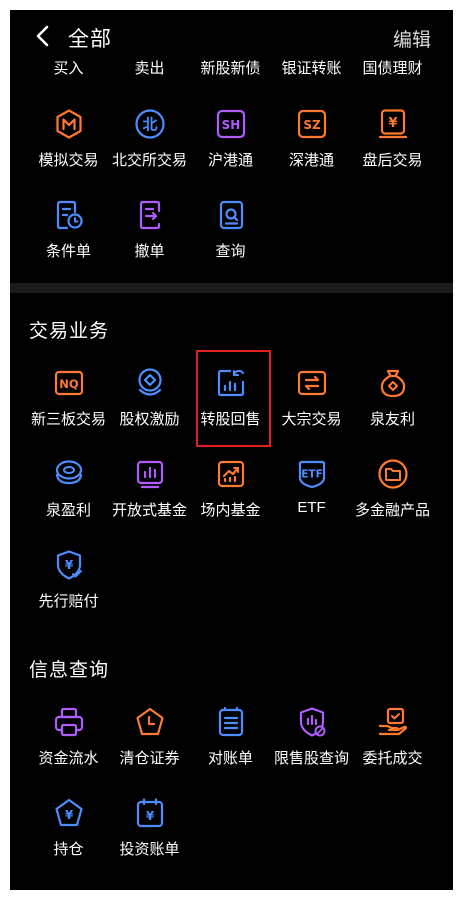  What do you see at coordinates (231, 474) in the screenshot?
I see `trend-chart-icon` at bounding box center [231, 474].